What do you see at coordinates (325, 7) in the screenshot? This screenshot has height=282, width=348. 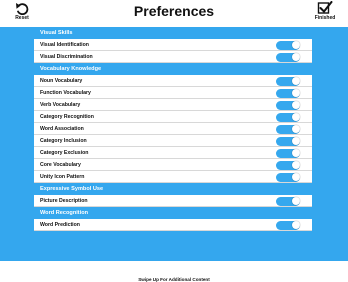 I see `checkbox-checked-icon` at bounding box center [325, 7].